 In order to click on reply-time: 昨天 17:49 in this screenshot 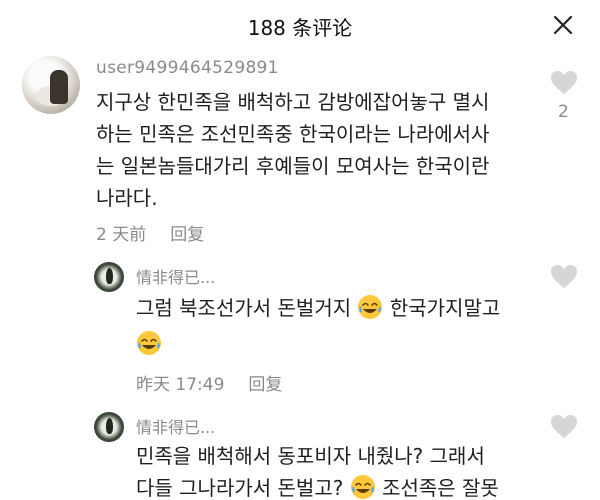, I will do `click(180, 385)`.